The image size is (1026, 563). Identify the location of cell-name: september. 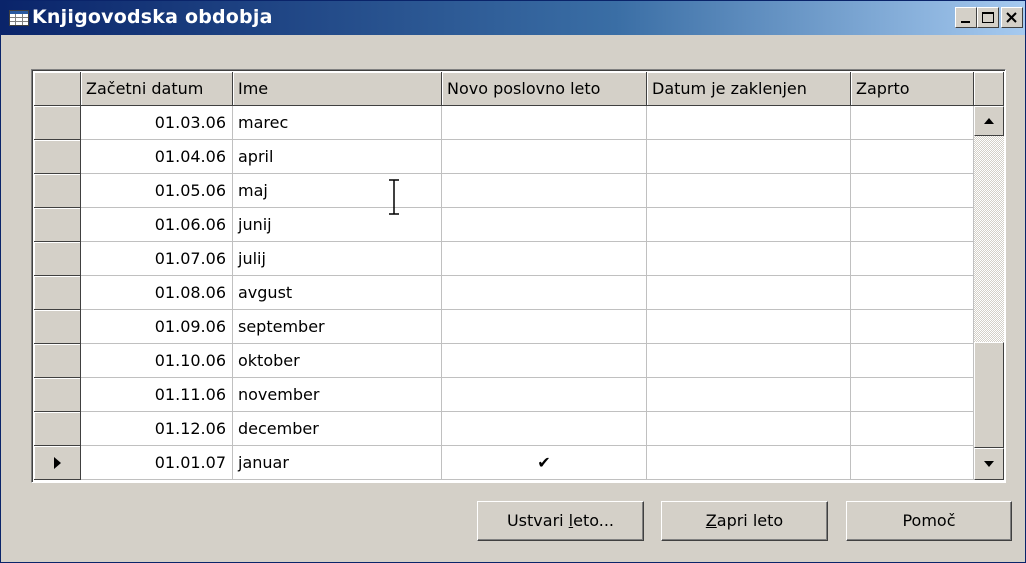
(337, 327).